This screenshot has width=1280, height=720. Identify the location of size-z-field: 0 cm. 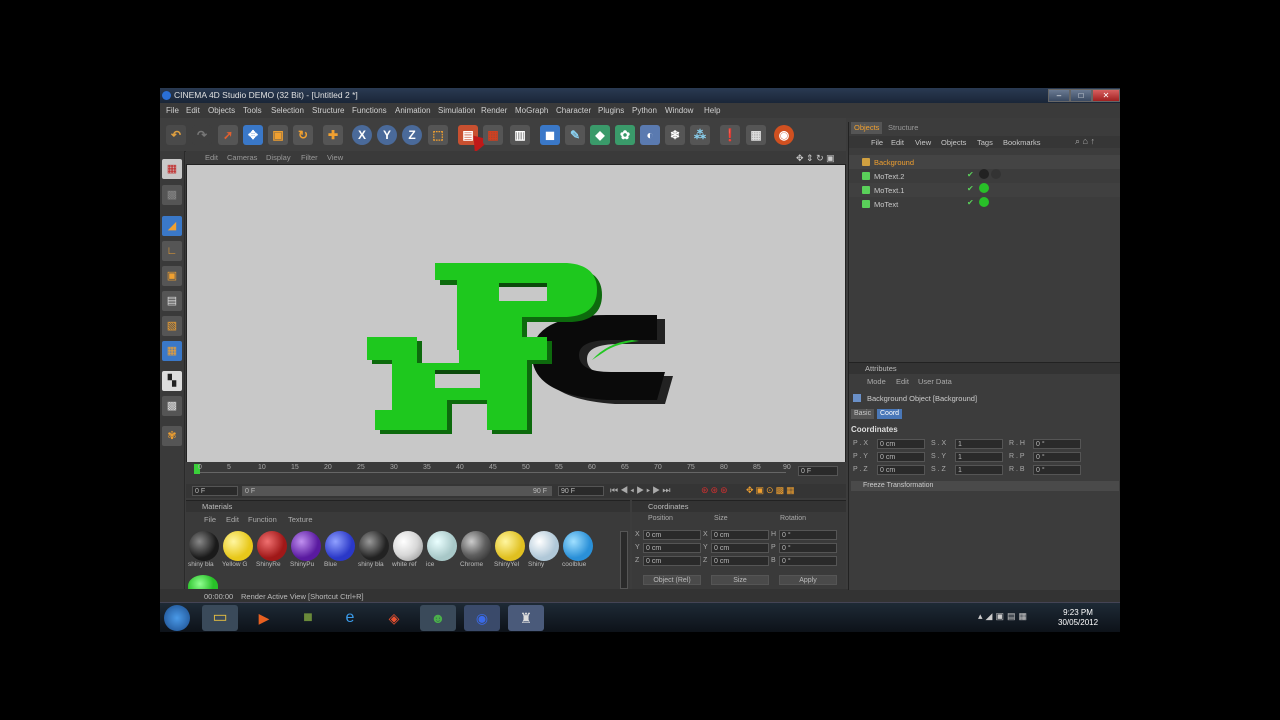
(740, 561).